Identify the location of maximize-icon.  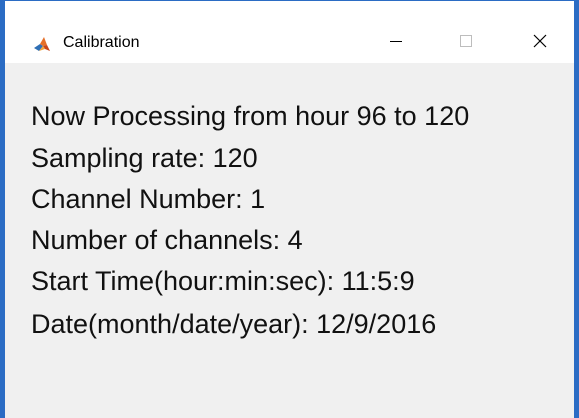
(466, 43).